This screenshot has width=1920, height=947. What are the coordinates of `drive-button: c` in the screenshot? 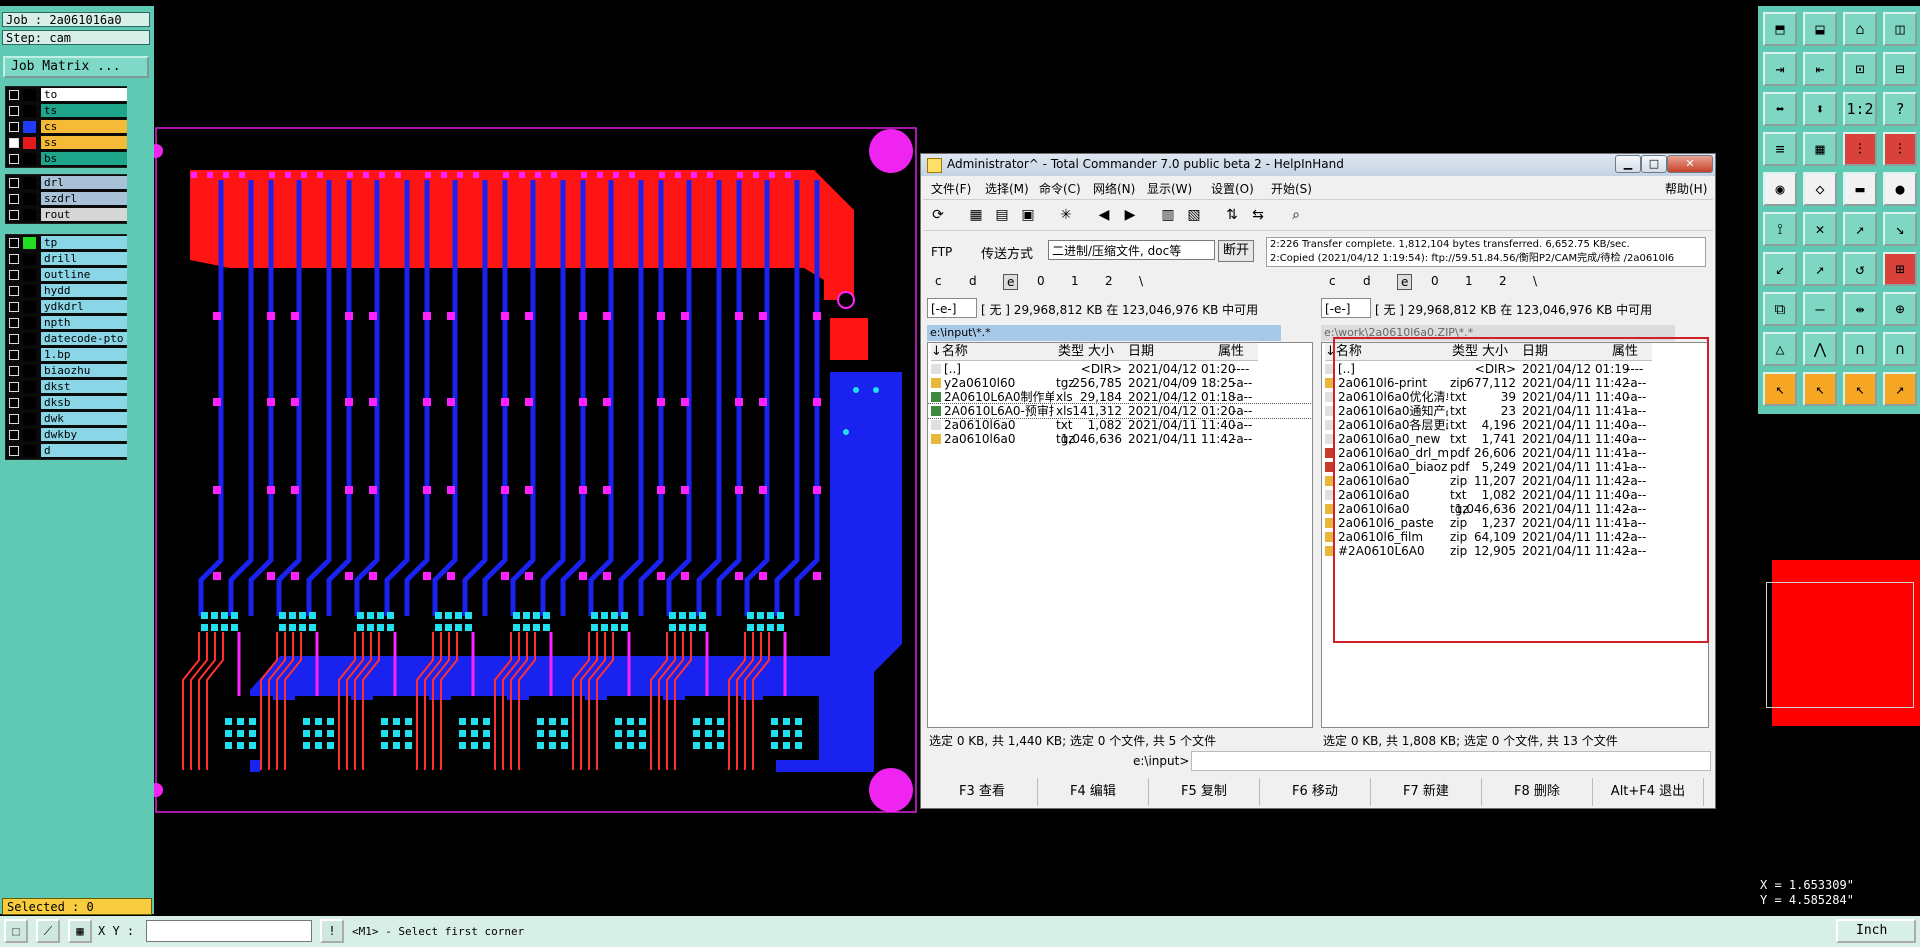 It's located at (938, 281).